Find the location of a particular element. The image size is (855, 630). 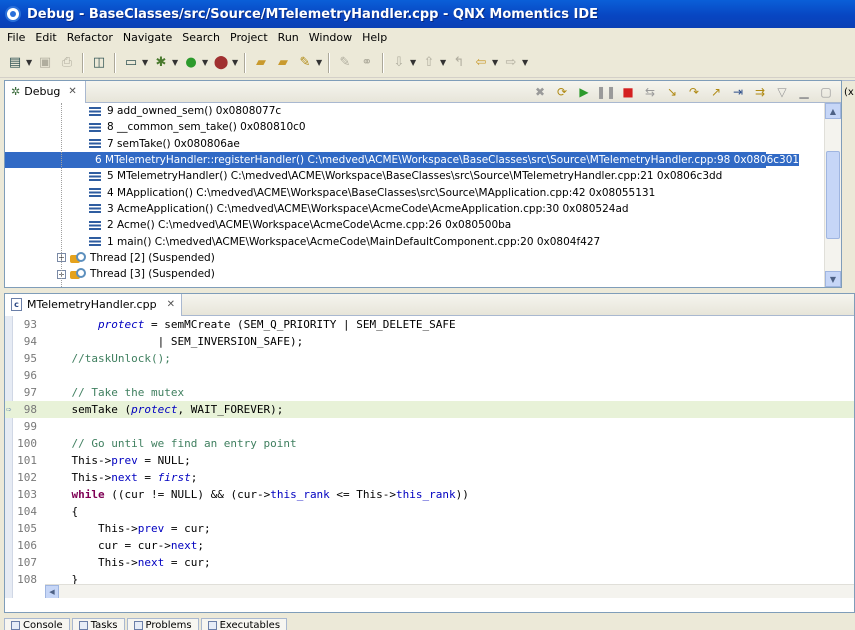

code-line: 95 //taskUnlock(); is located at coordinates (429, 358).